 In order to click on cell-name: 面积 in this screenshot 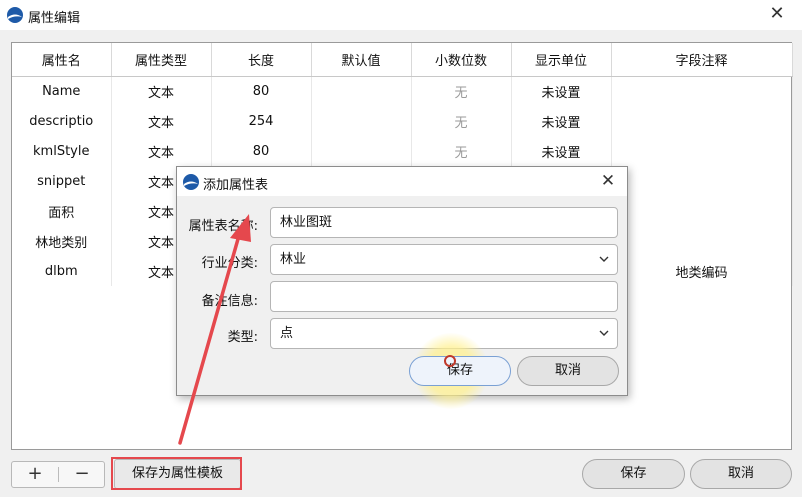, I will do `click(62, 211)`.